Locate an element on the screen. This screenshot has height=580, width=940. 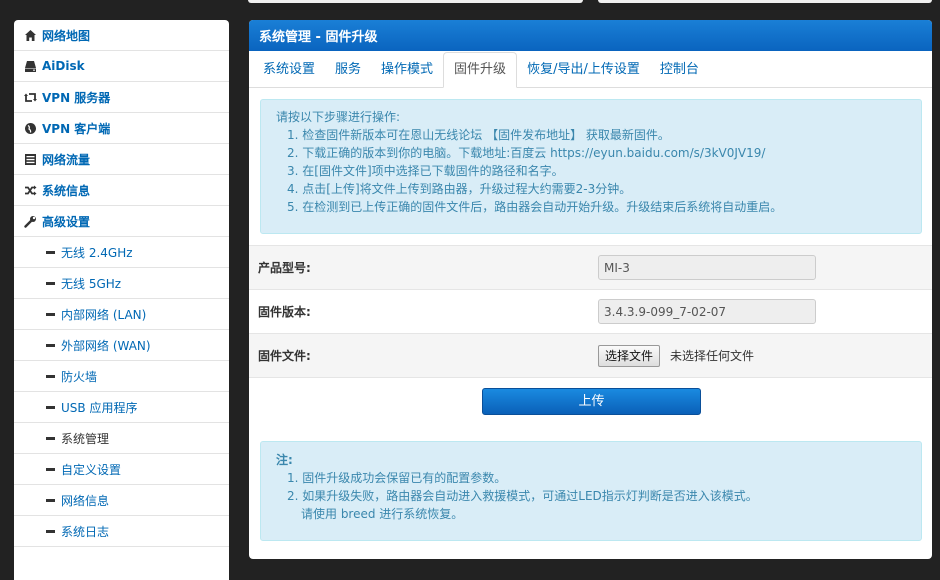
choose-file-button: 选择文件 is located at coordinates (629, 355).